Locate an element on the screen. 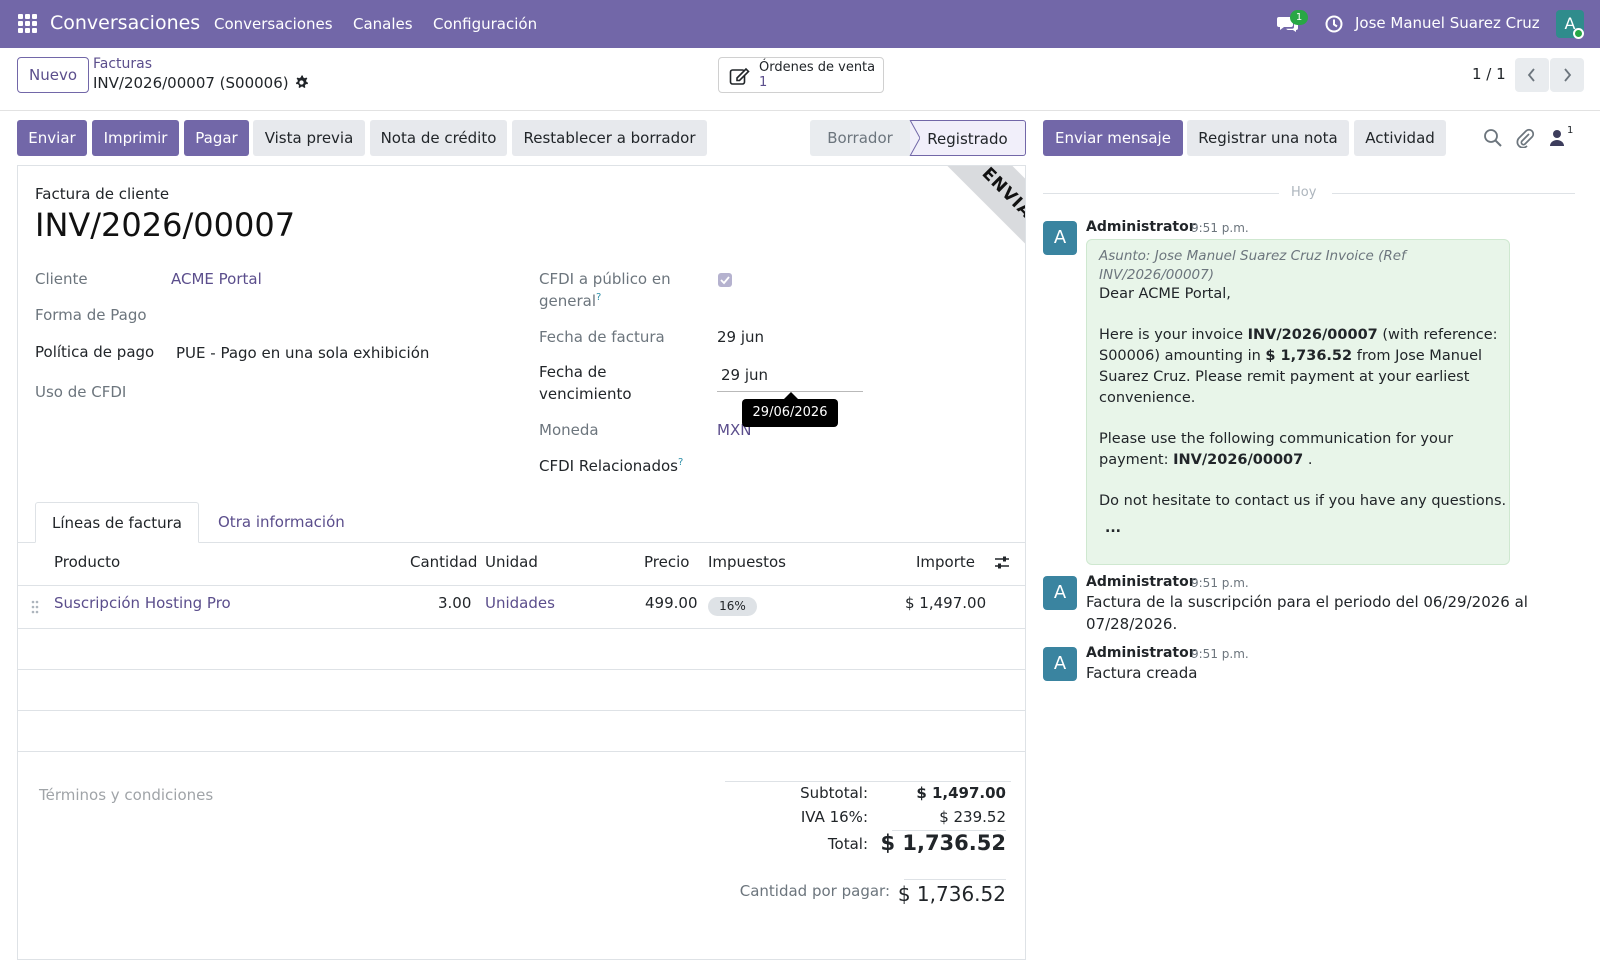 The image size is (1600, 960). tax-label: IVA 16%: is located at coordinates (834, 817).